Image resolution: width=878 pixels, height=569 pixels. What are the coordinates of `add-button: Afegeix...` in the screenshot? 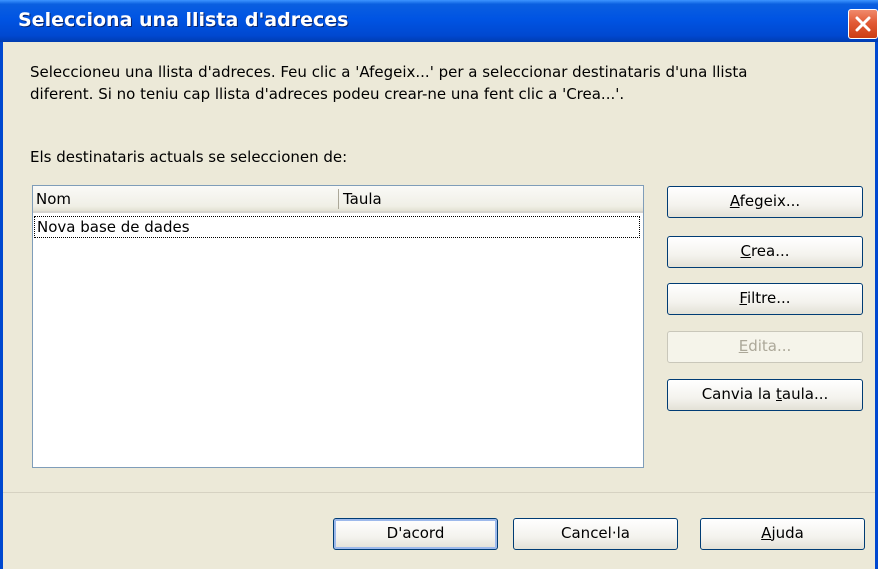 It's located at (765, 202).